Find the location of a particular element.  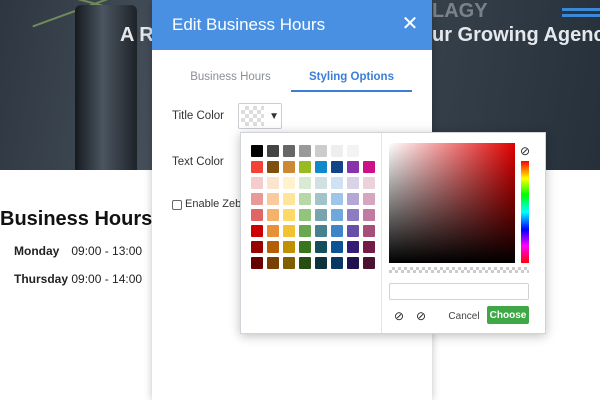

cancel-button: Cancel is located at coordinates (464, 316).